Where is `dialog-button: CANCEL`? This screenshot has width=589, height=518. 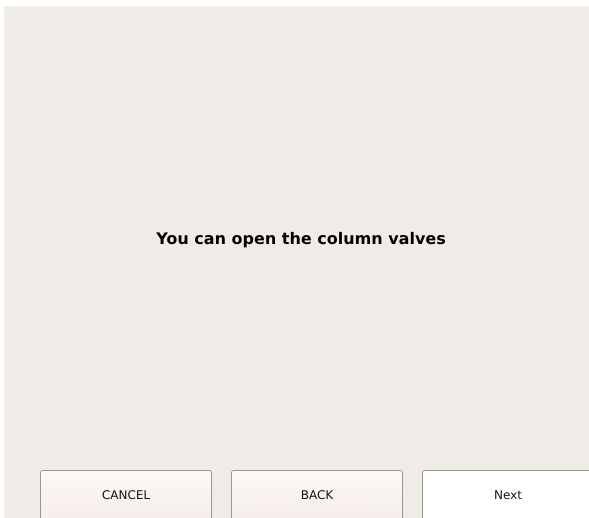 dialog-button: CANCEL is located at coordinates (126, 494).